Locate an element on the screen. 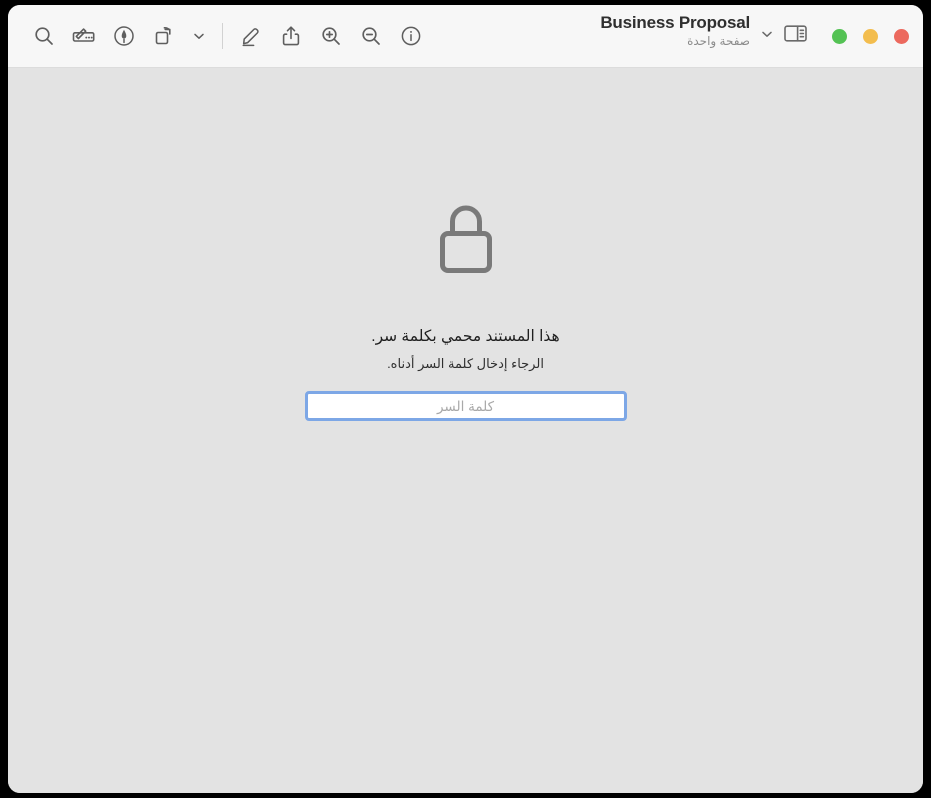 The width and height of the screenshot is (931, 798). password-field-wrapper is located at coordinates (465, 406).